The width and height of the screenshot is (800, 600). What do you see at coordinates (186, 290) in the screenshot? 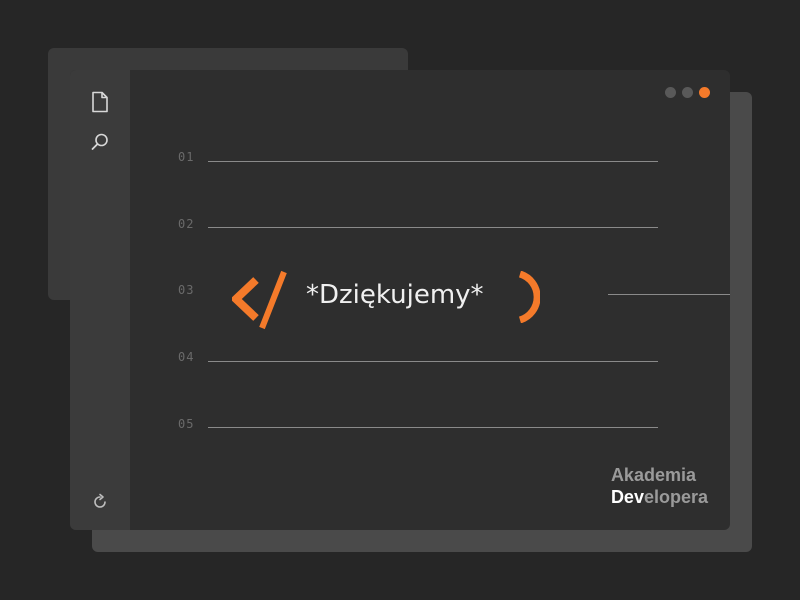
I see `line-number: 03` at bounding box center [186, 290].